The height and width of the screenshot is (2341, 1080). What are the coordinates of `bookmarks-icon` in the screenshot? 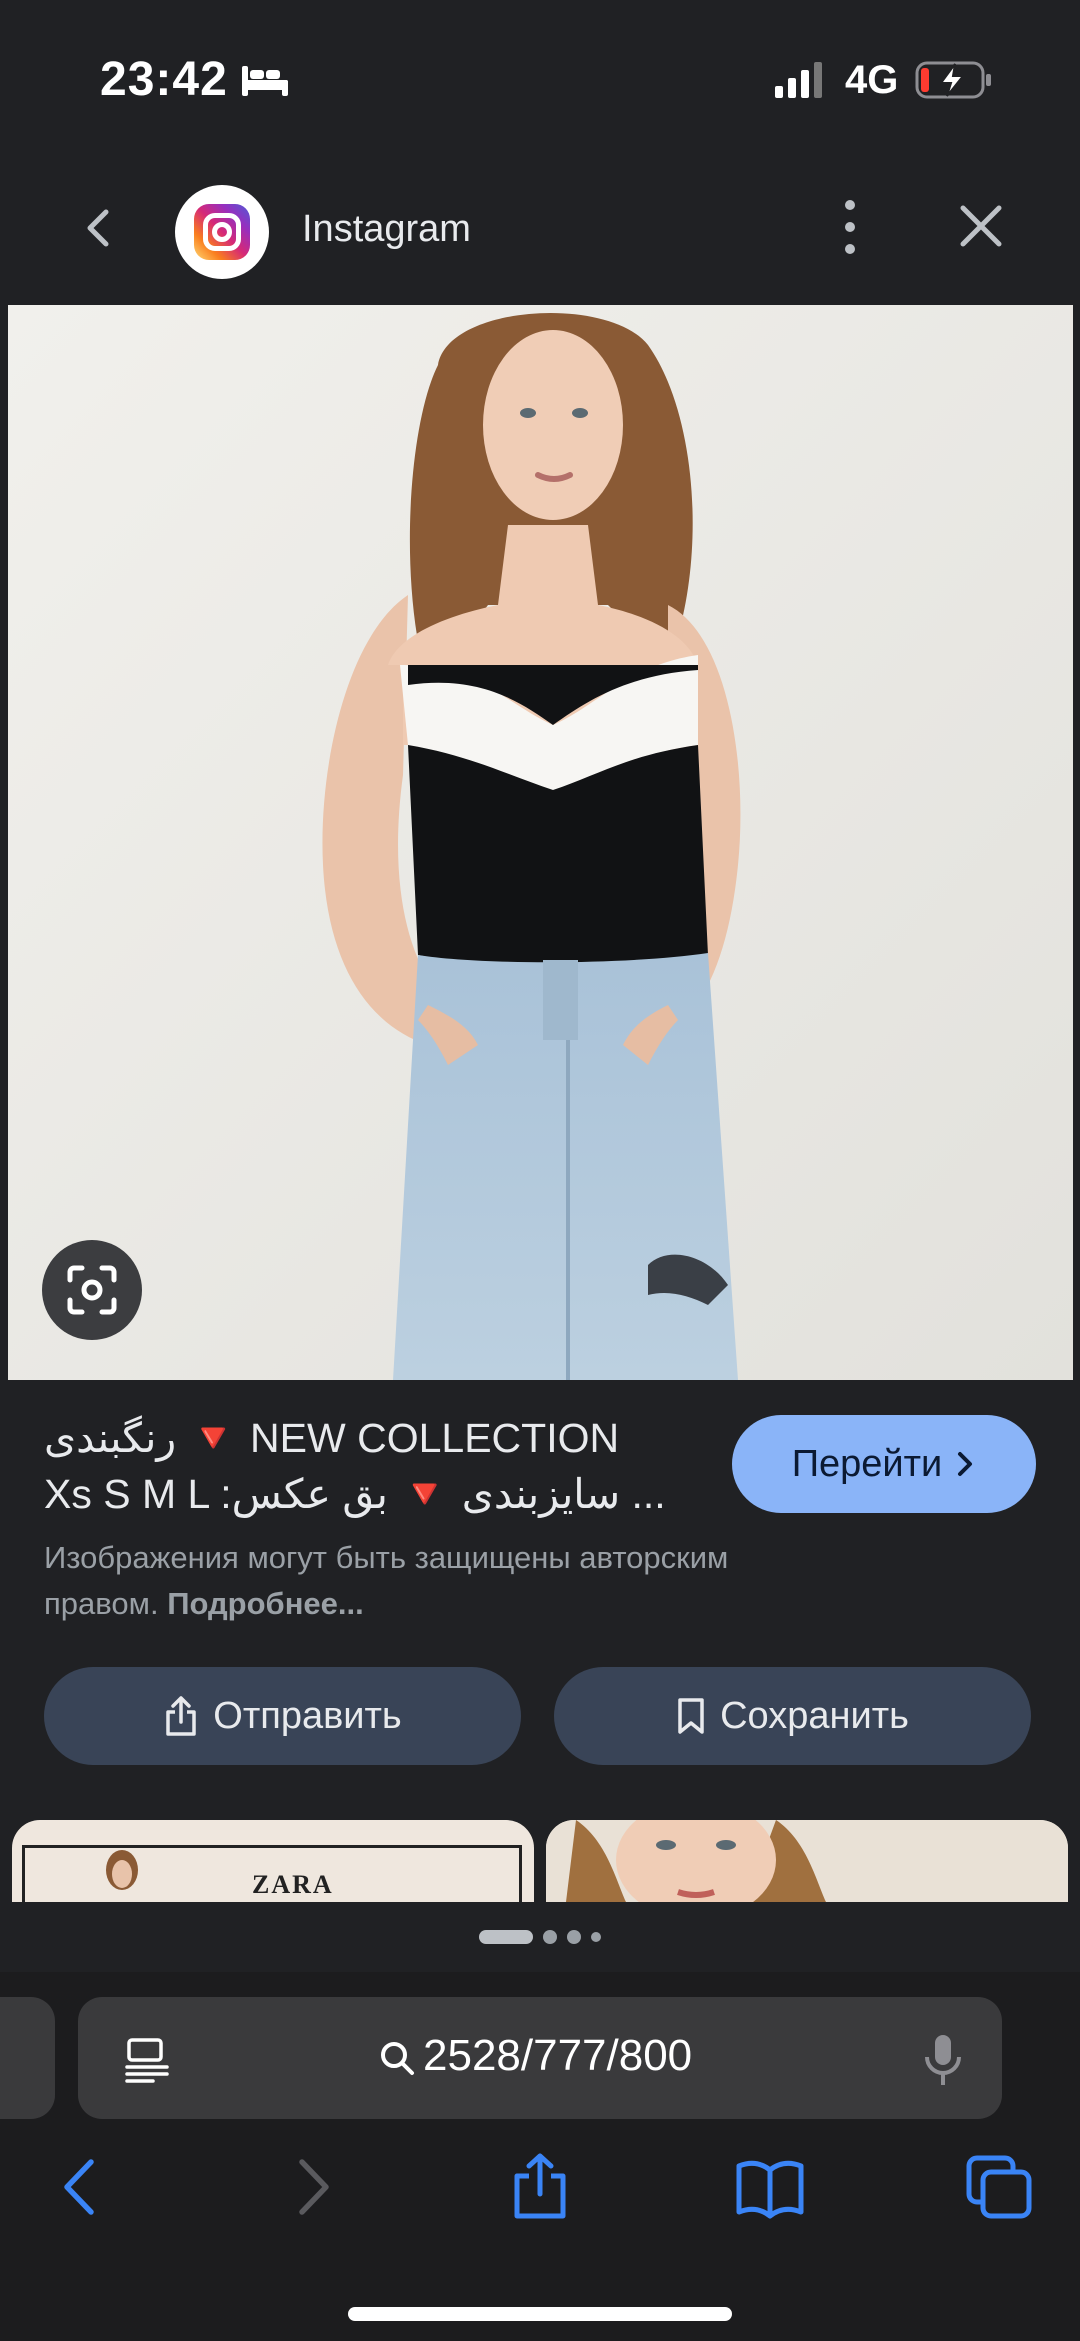 It's located at (770, 2187).